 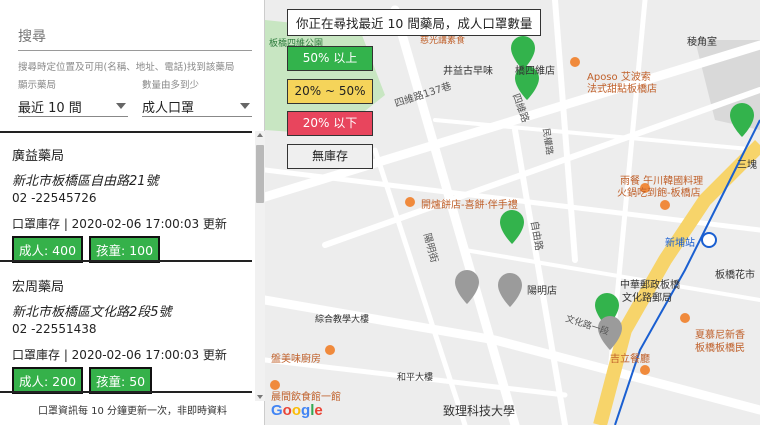 What do you see at coordinates (747, 165) in the screenshot?
I see `map-label: 三塊` at bounding box center [747, 165].